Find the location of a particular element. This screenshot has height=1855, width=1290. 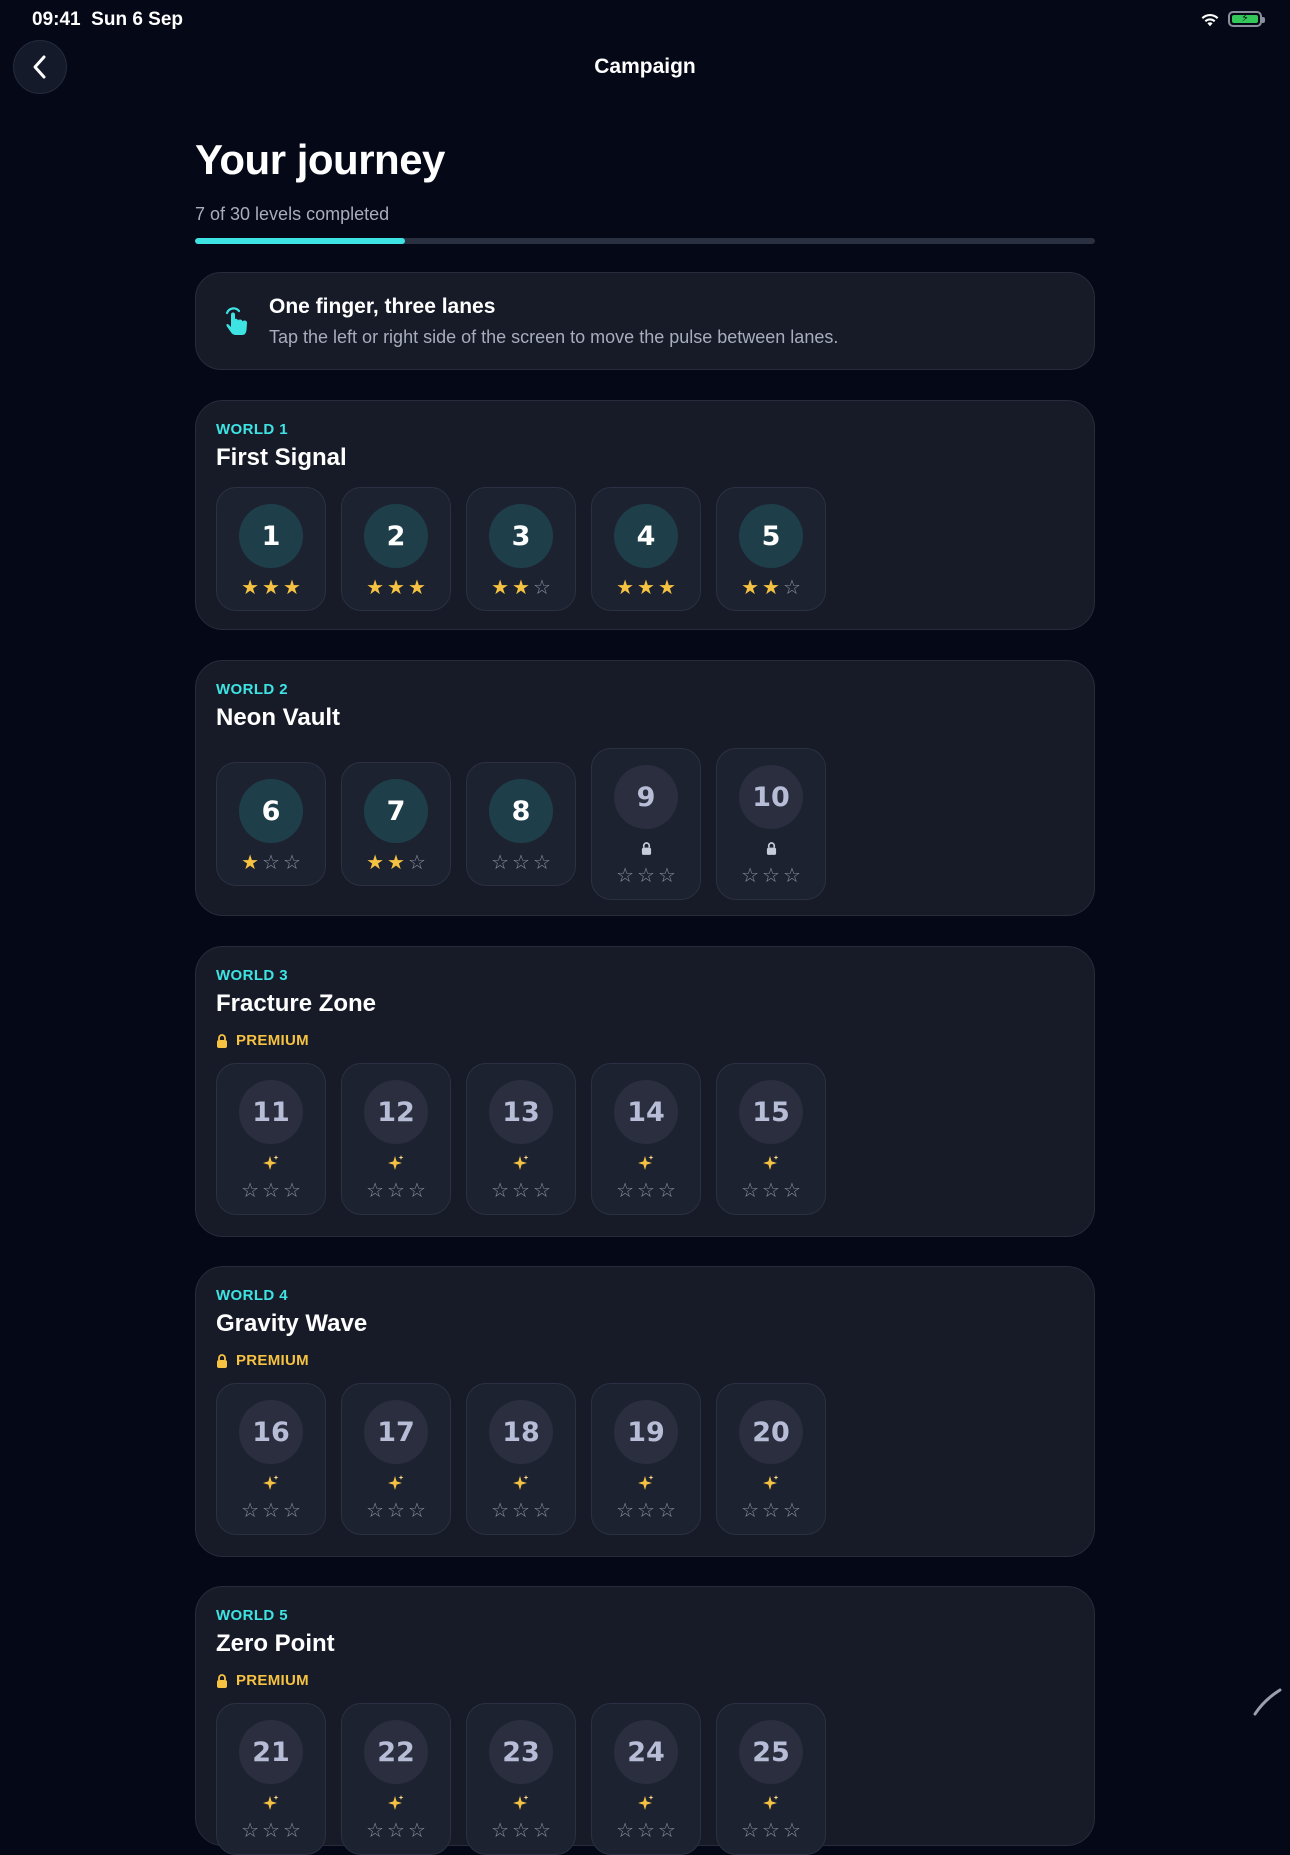

level-number: 4 is located at coordinates (646, 536).